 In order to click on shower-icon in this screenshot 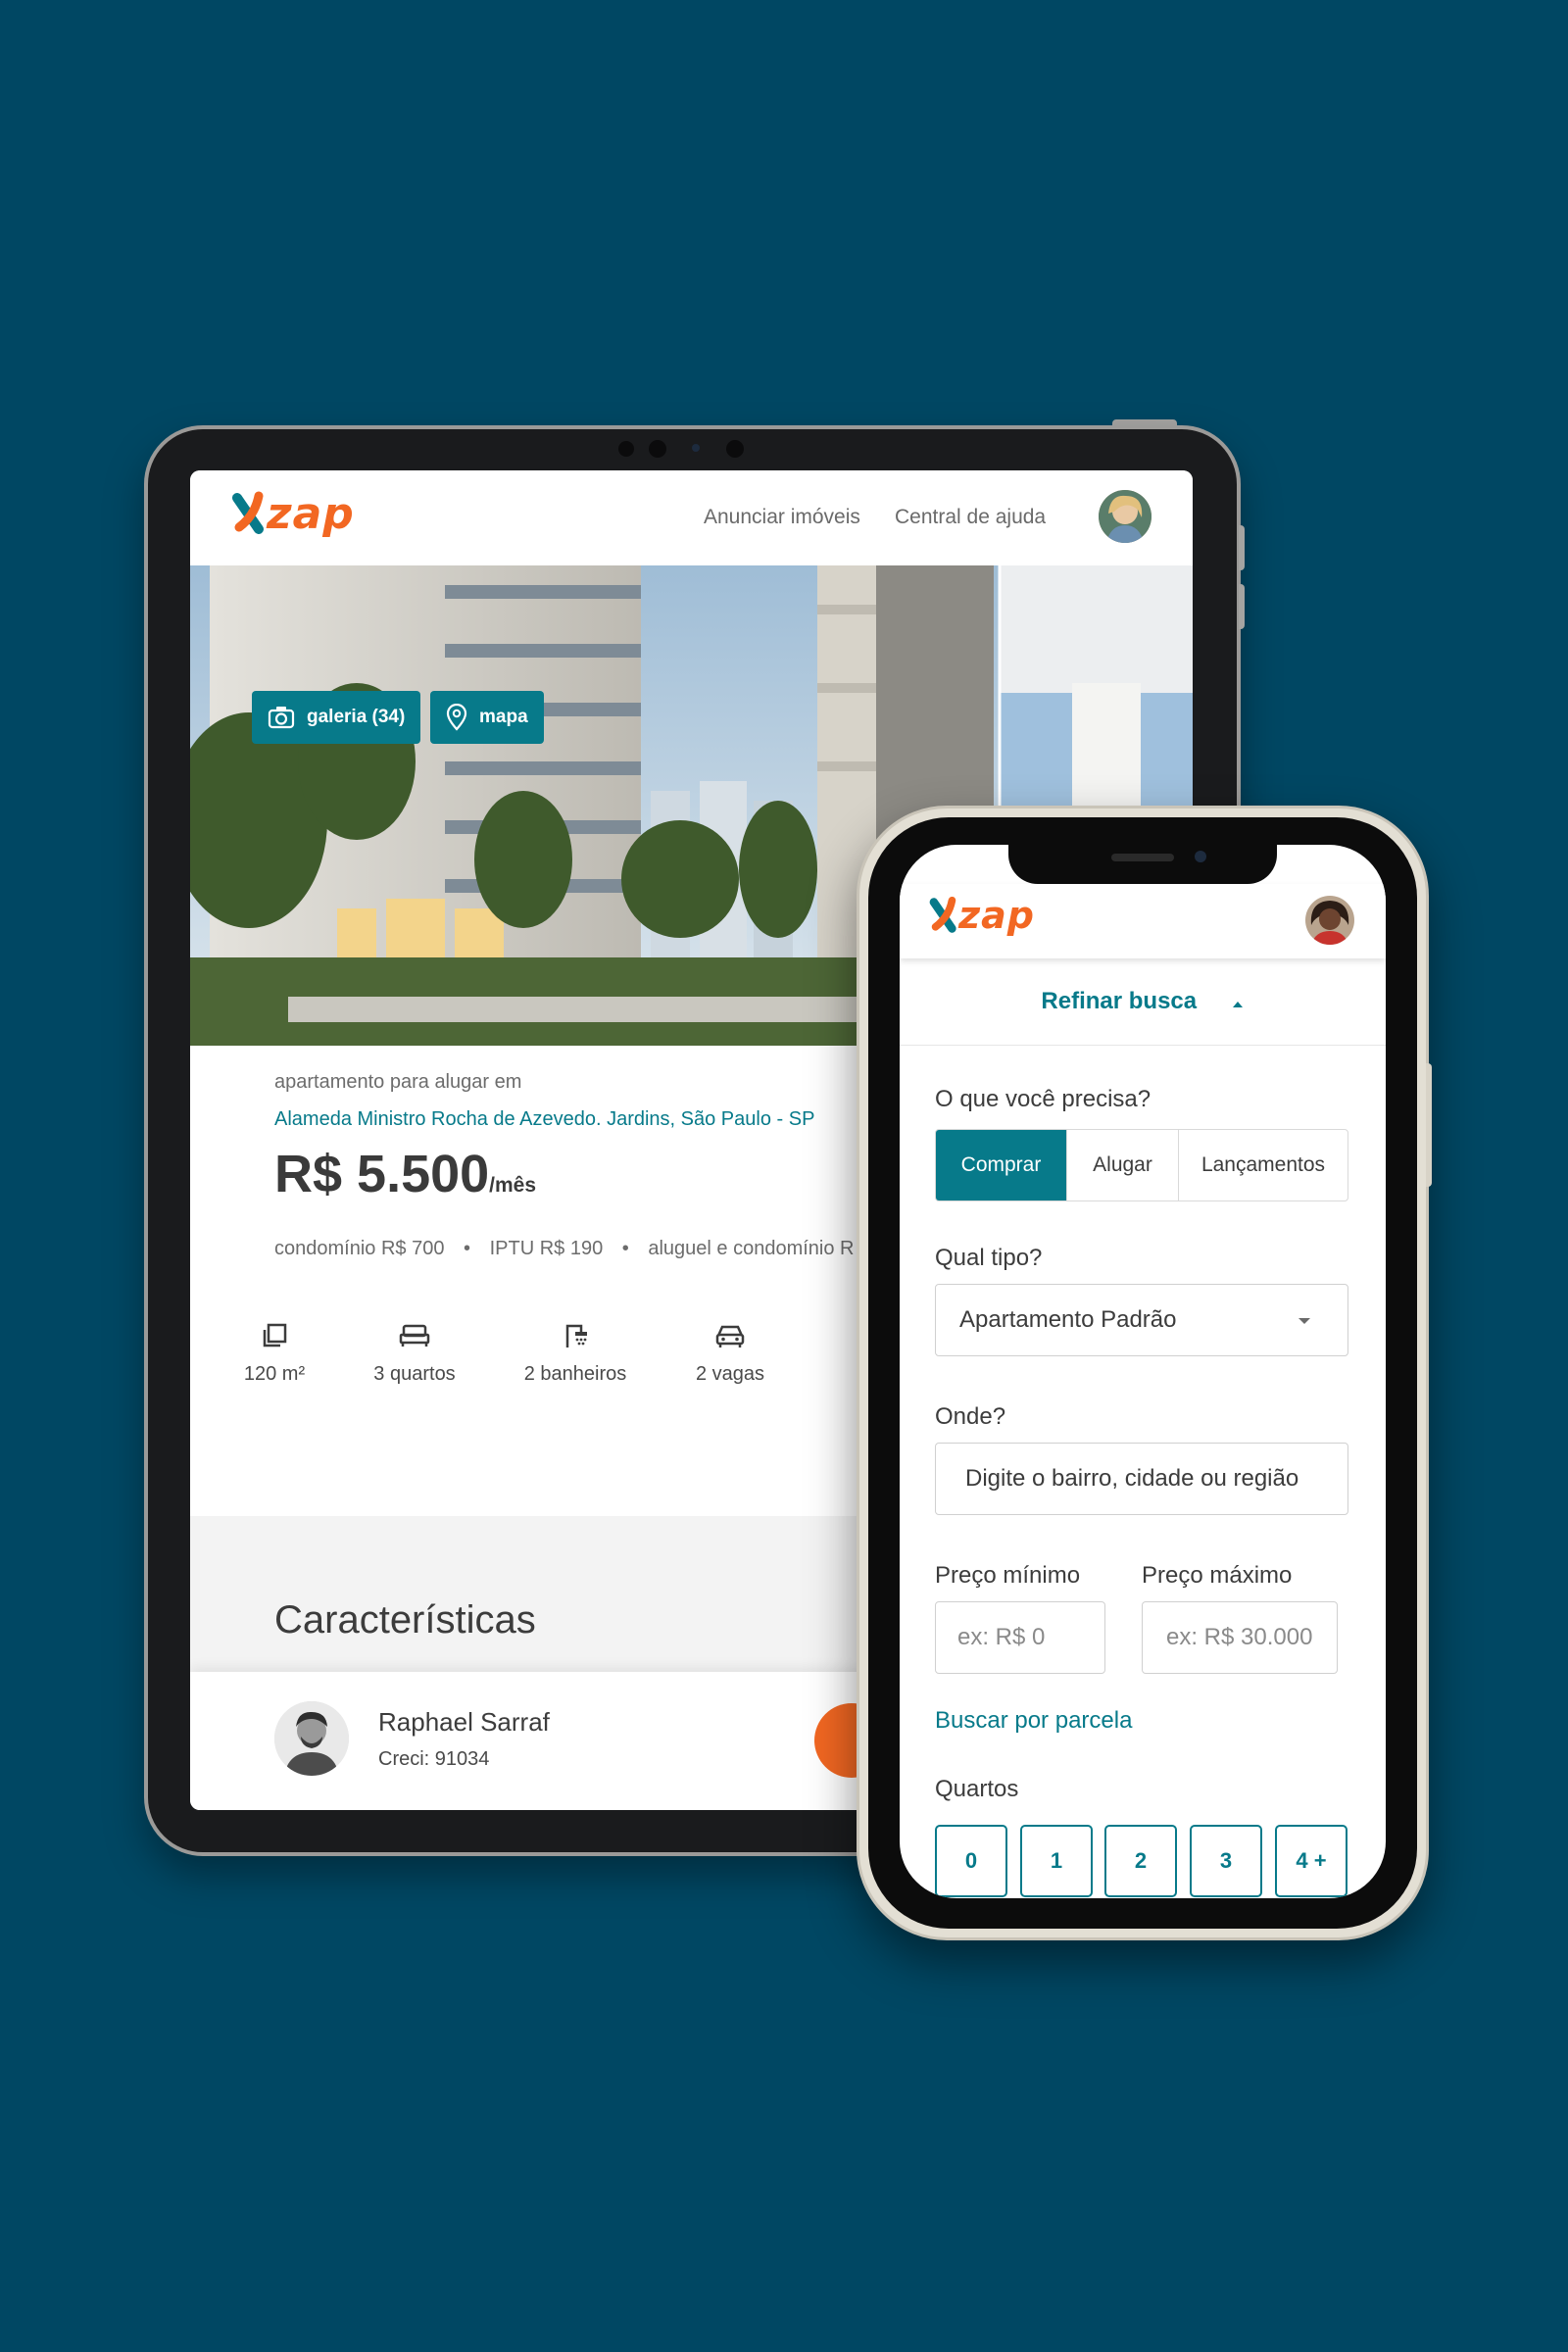, I will do `click(576, 1336)`.